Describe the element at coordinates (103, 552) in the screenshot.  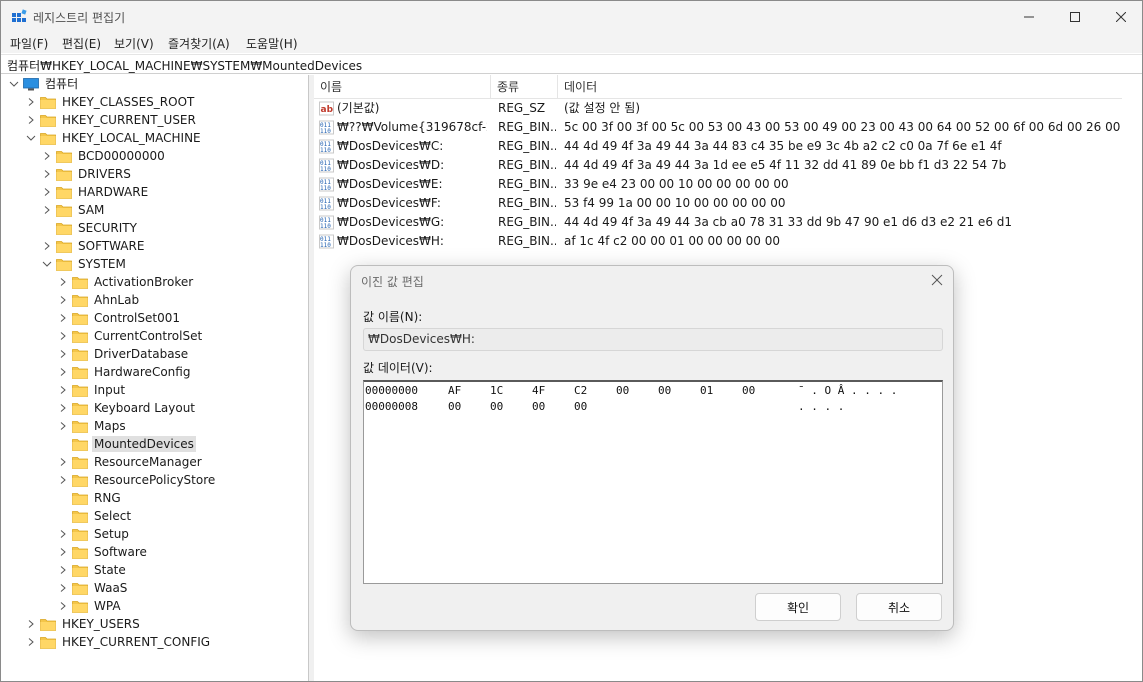
I see `tree-item: Software` at that location.